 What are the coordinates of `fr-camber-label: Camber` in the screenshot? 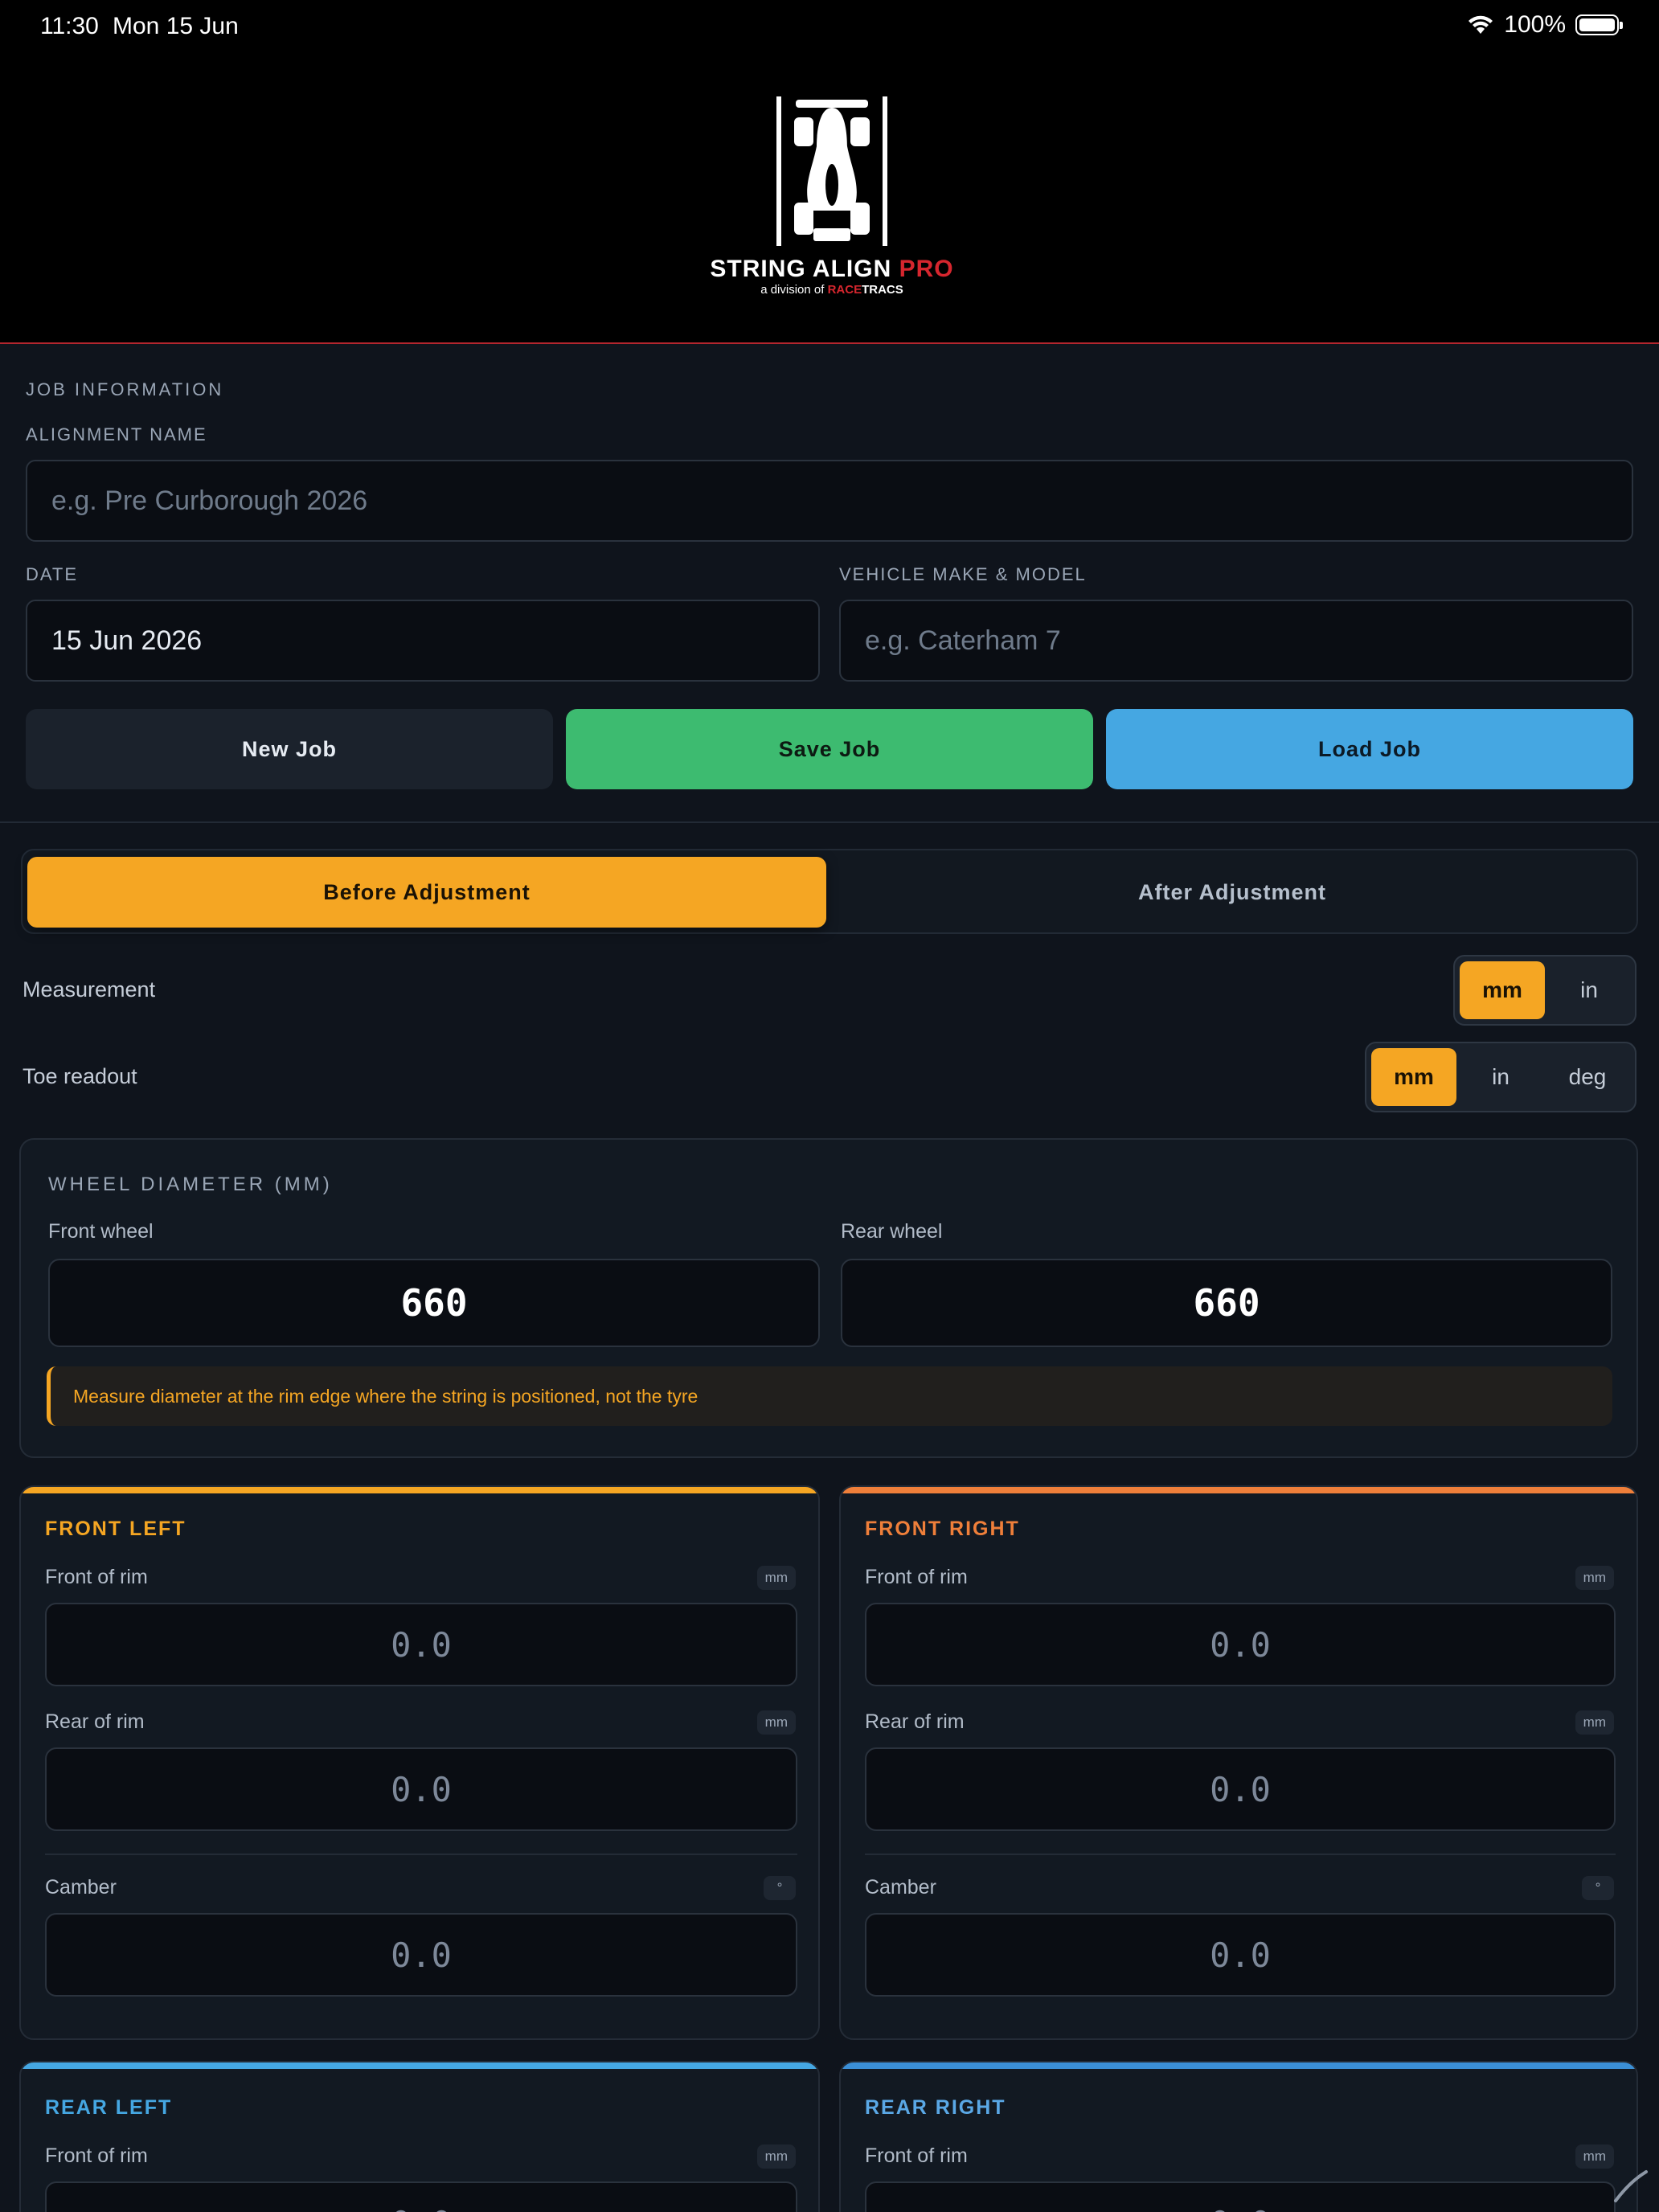 It's located at (900, 1887).